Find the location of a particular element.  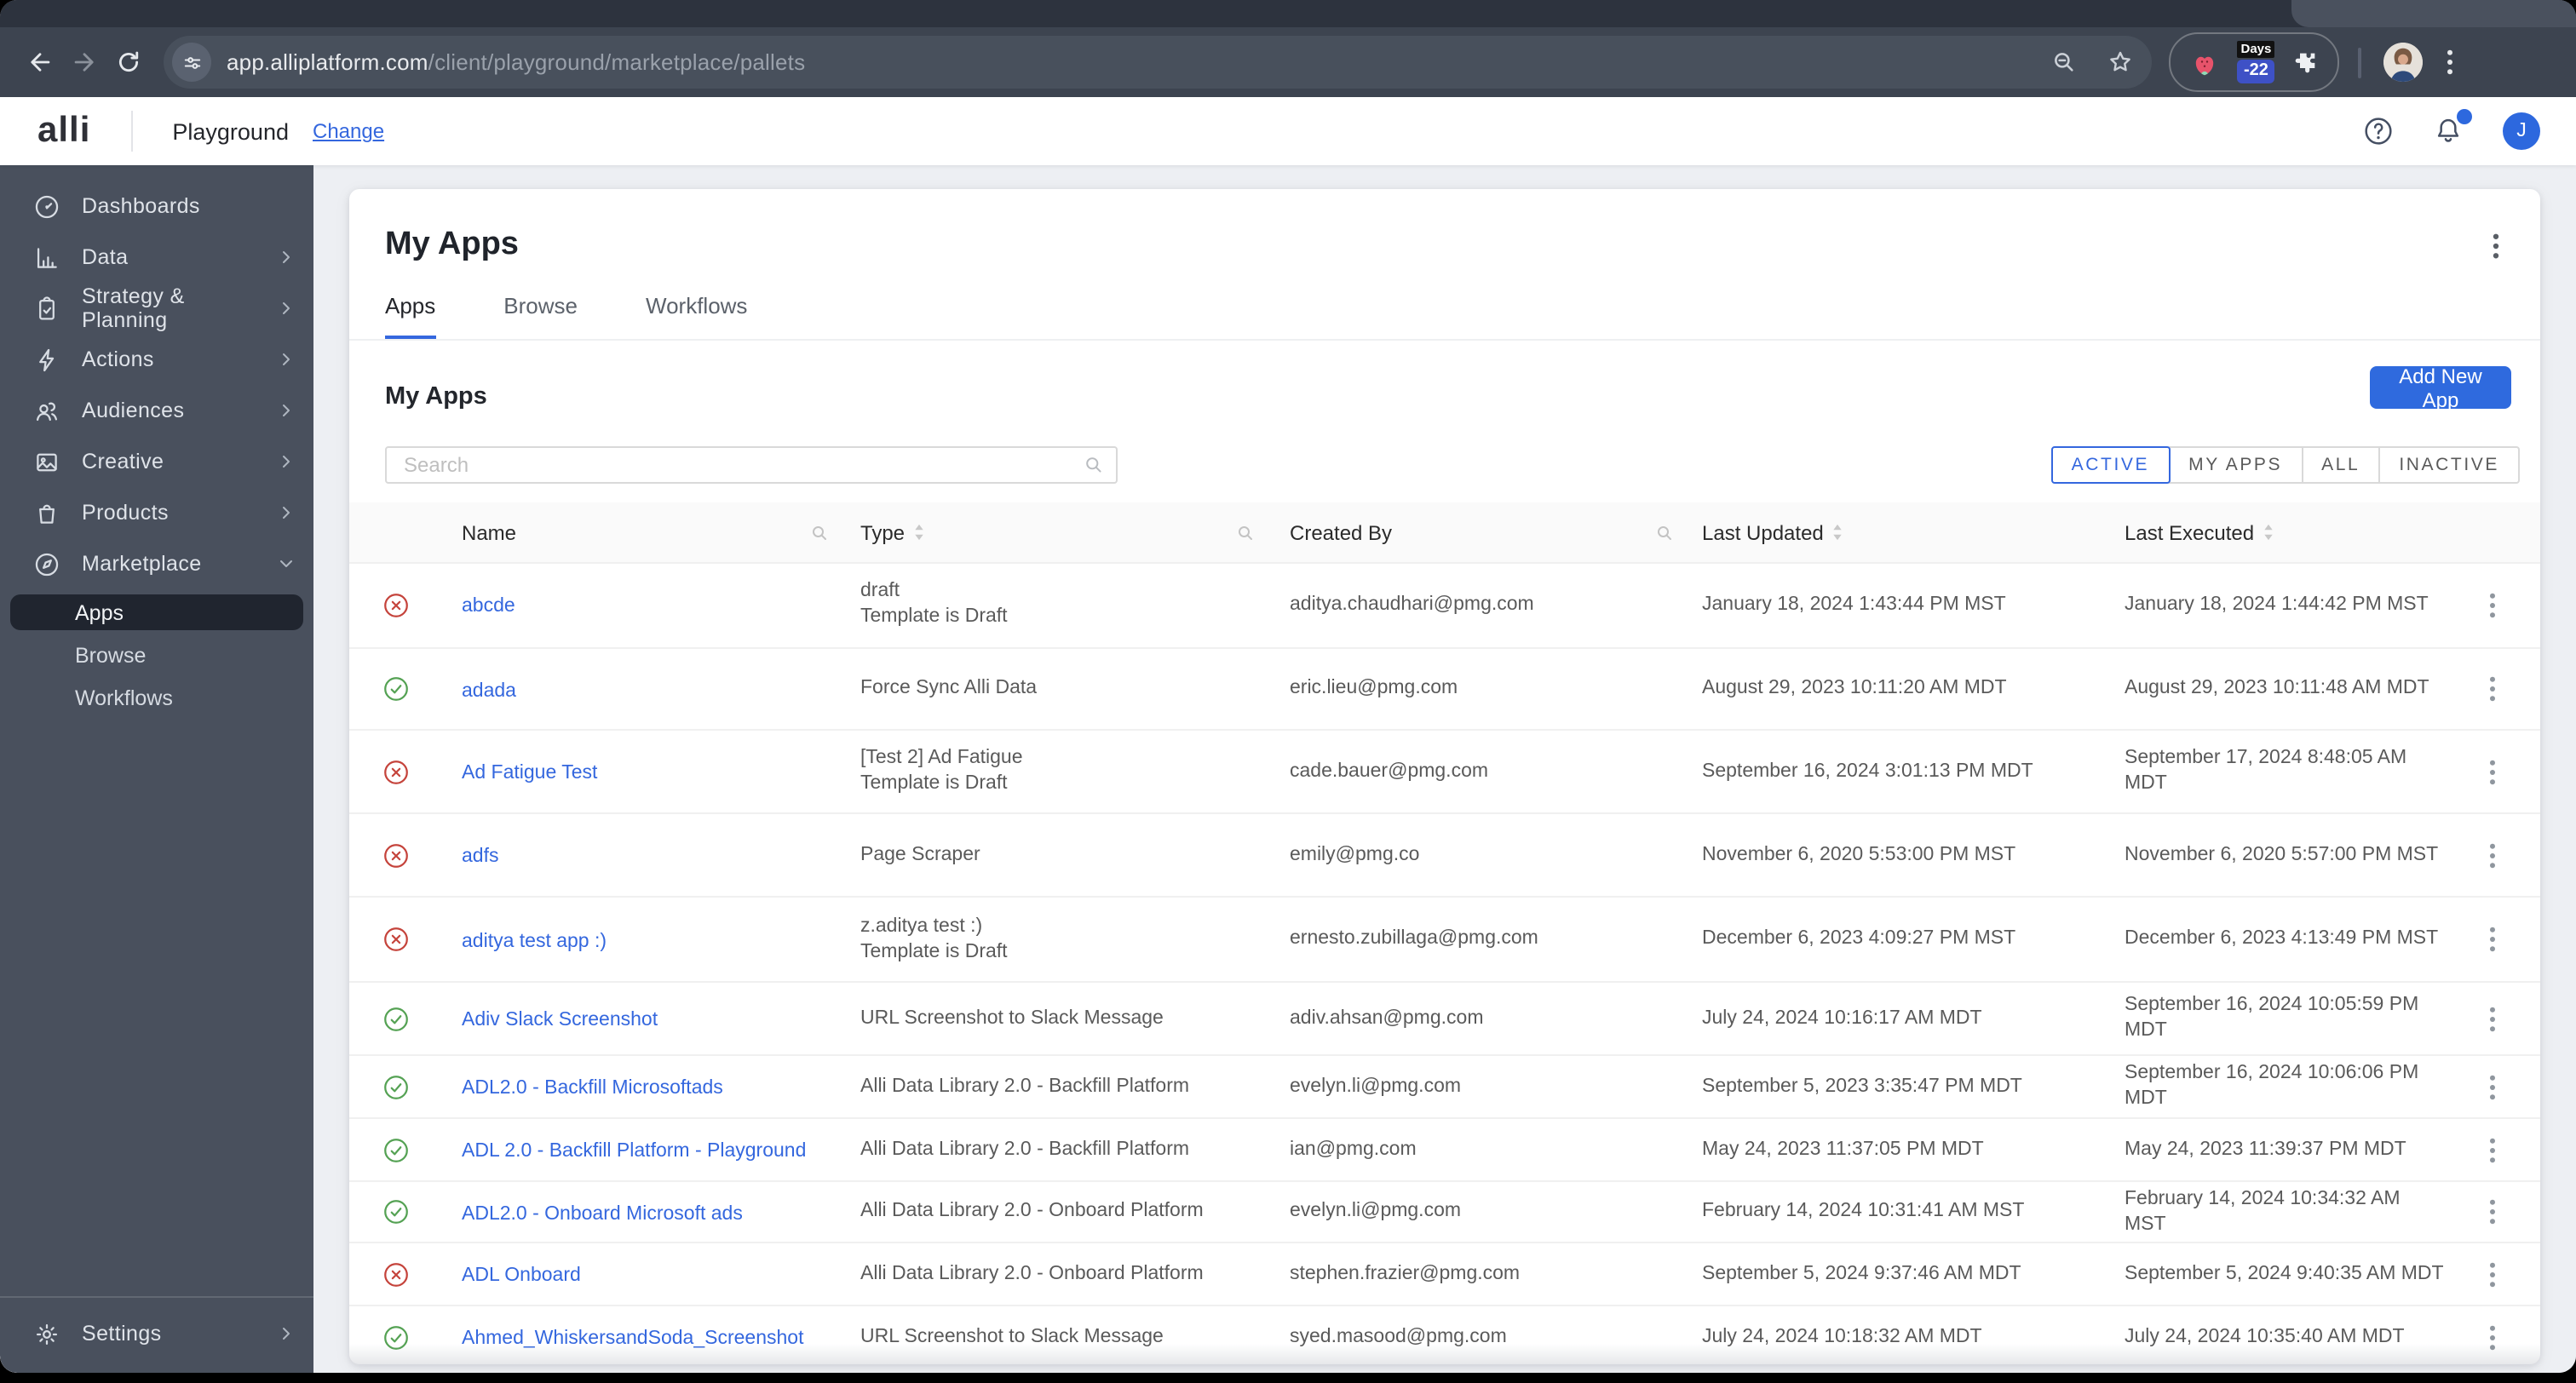

card-menu-kebab-icon is located at coordinates (2496, 246).